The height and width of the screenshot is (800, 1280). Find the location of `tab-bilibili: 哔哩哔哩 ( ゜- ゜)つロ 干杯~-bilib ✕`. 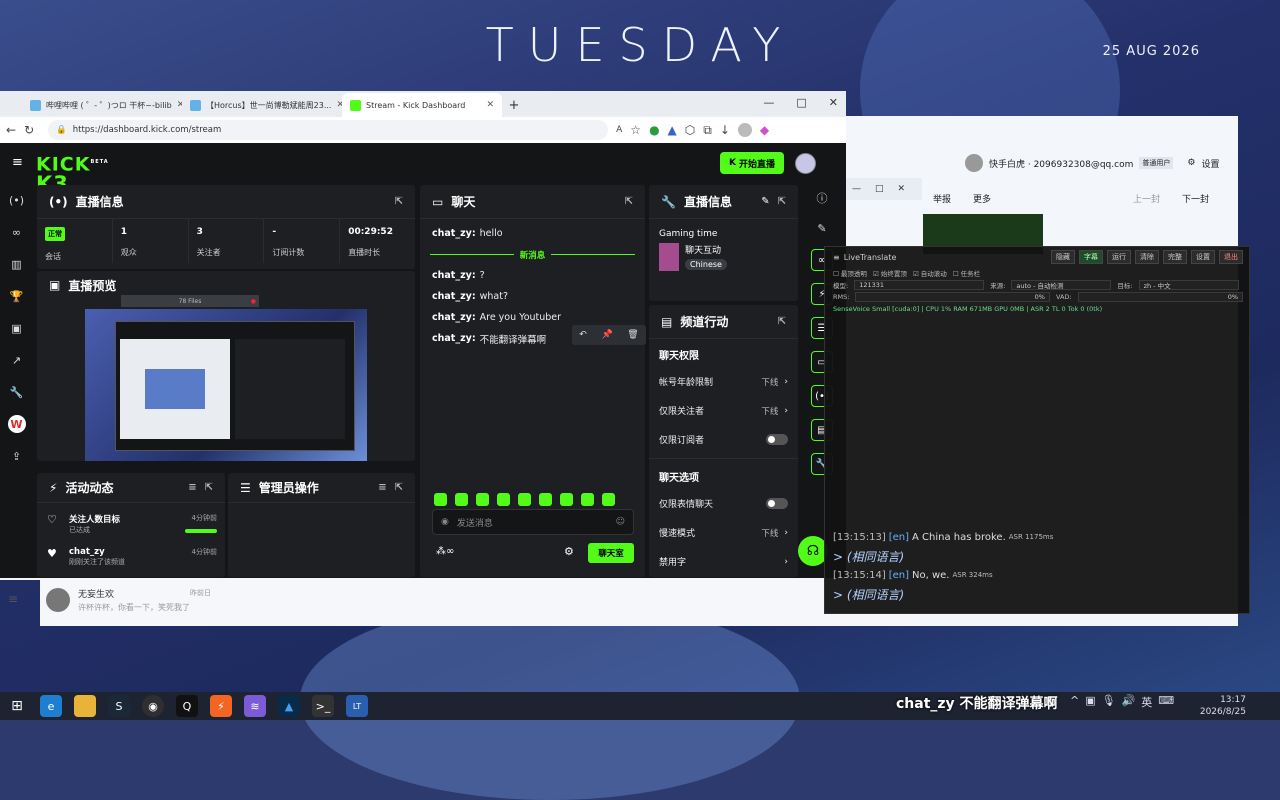

tab-bilibili: 哔哩哔哩 ( ゜- ゜)つロ 干杯~-bilib ✕ is located at coordinates (102, 105).